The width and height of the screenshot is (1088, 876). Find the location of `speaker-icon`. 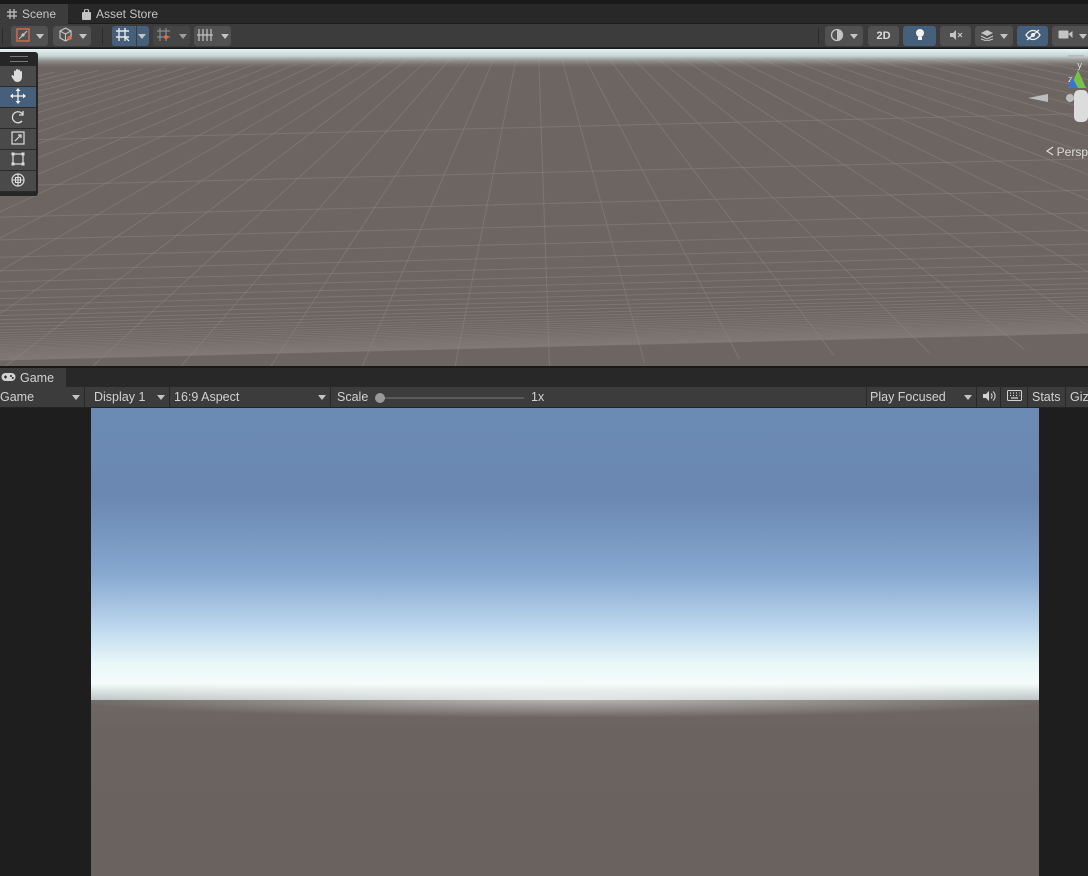

speaker-icon is located at coordinates (989, 397).